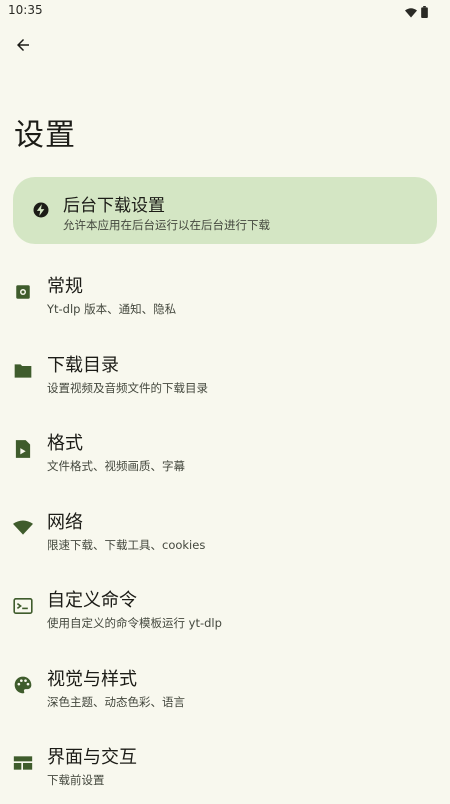 Image resolution: width=450 pixels, height=804 pixels. I want to click on settings-item-description: 设置视频及音频文件的下载目录, so click(127, 387).